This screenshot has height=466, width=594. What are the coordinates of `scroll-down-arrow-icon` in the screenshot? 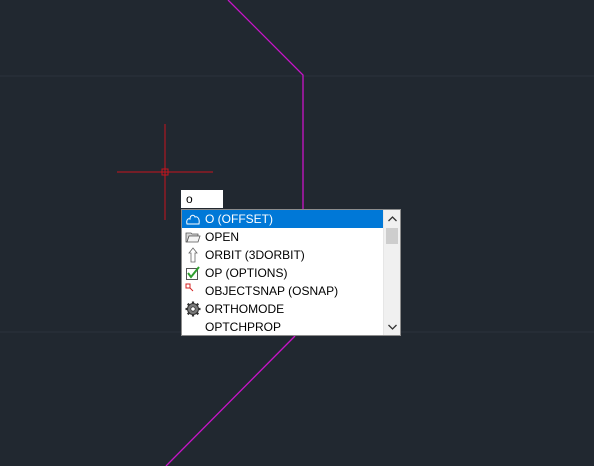 It's located at (392, 326).